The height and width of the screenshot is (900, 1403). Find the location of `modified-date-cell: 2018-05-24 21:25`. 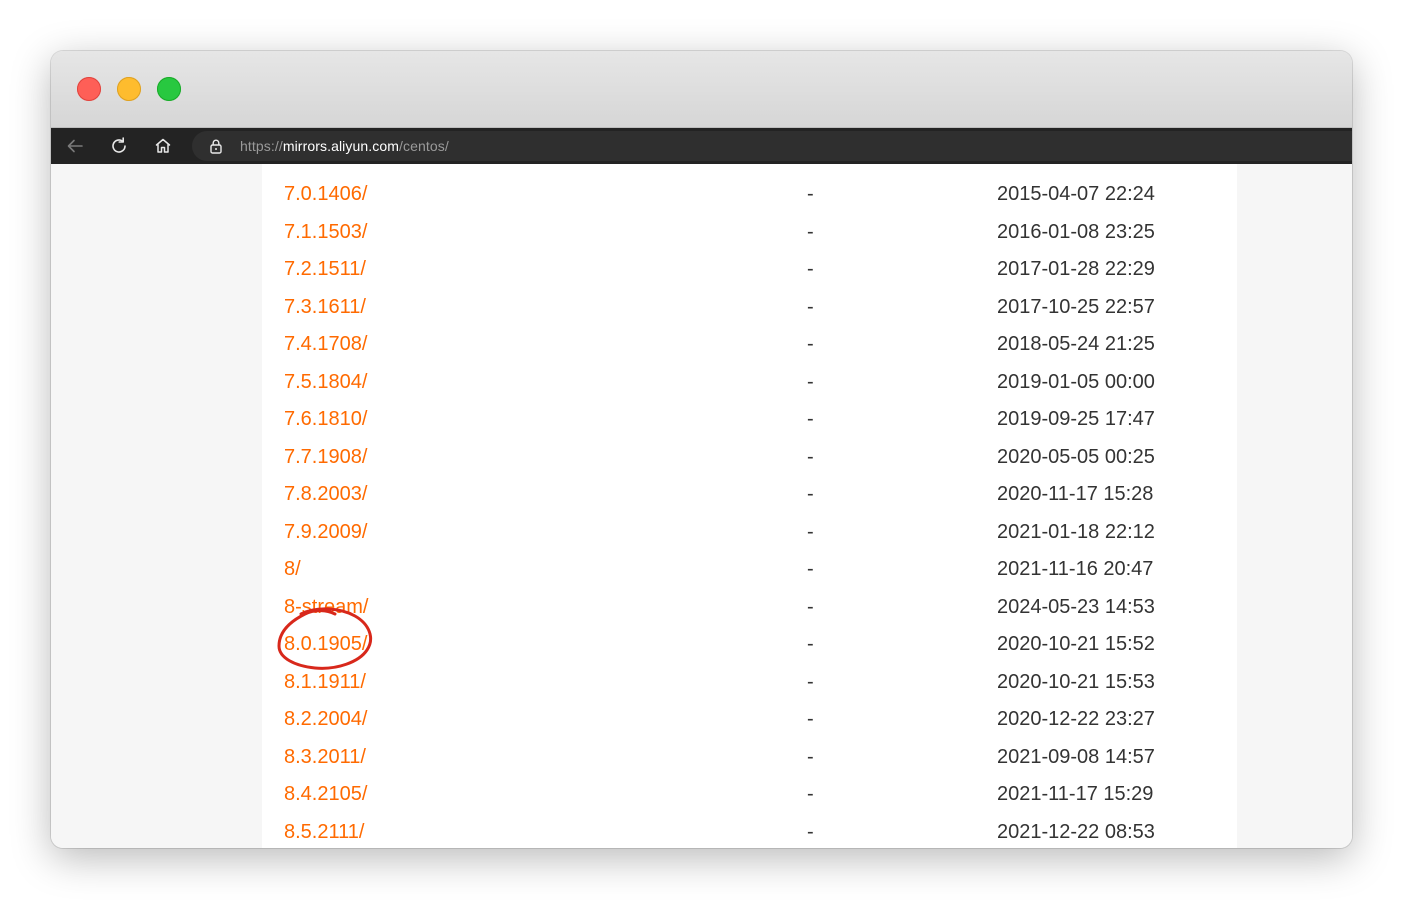

modified-date-cell: 2018-05-24 21:25 is located at coordinates (1076, 344).